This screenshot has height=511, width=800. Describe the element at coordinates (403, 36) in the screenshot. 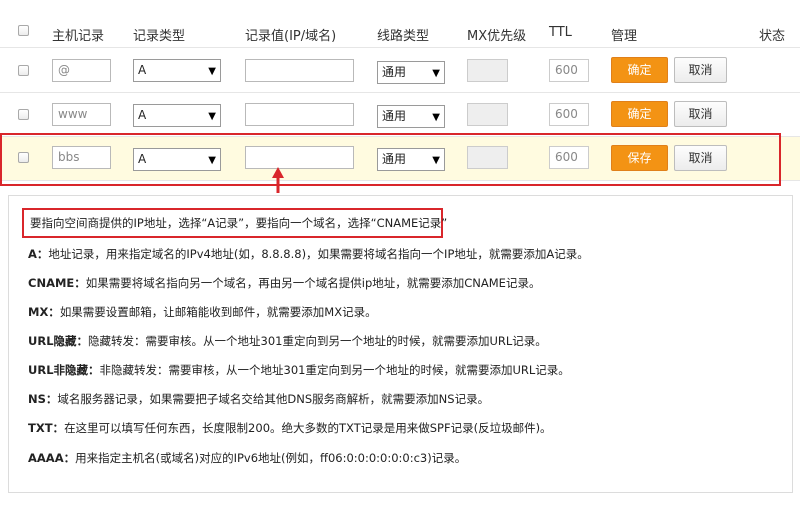

I see `header-line-type: 线路类型` at that location.